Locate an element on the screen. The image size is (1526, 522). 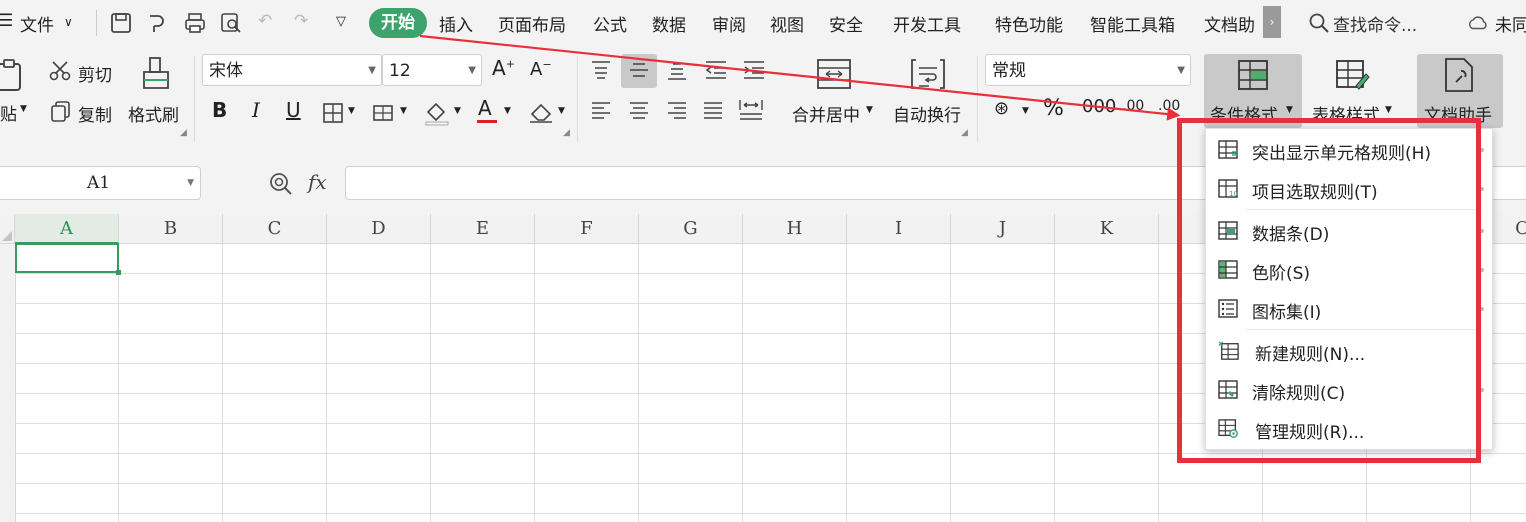
percent-icon: % is located at coordinates (1053, 108).